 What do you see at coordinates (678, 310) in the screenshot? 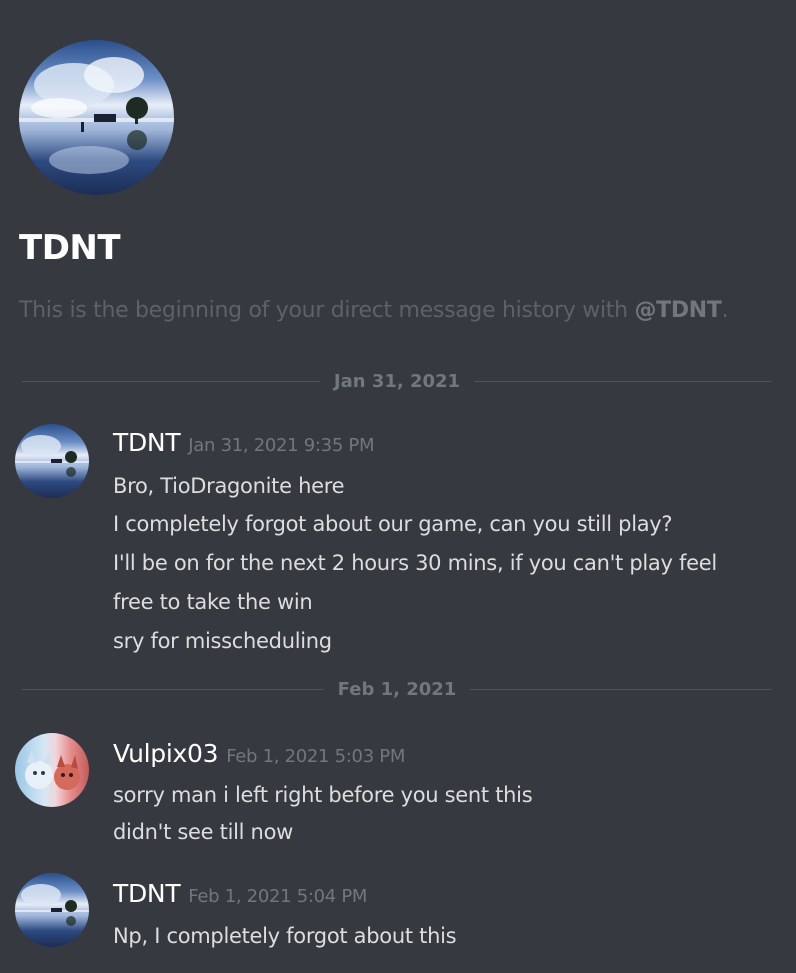
I see `user-mention: @TDNT` at bounding box center [678, 310].